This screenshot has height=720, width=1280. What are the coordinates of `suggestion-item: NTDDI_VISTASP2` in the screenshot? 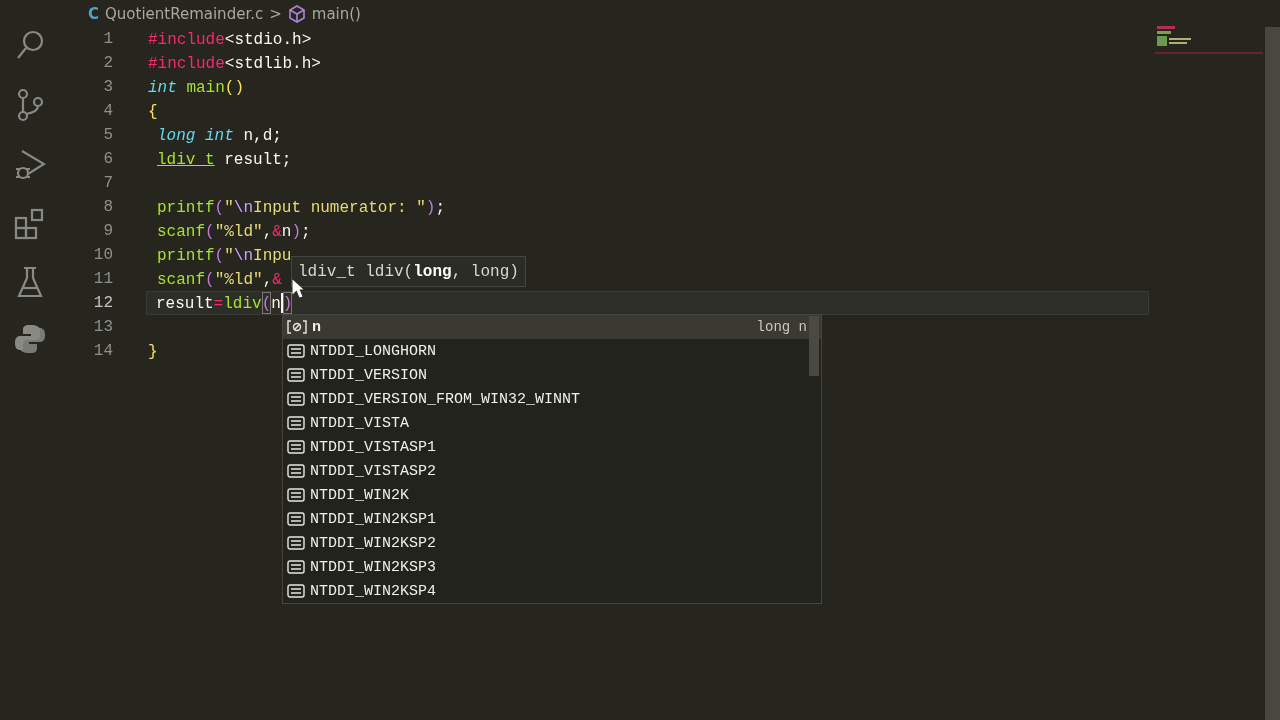 It's located at (552, 471).